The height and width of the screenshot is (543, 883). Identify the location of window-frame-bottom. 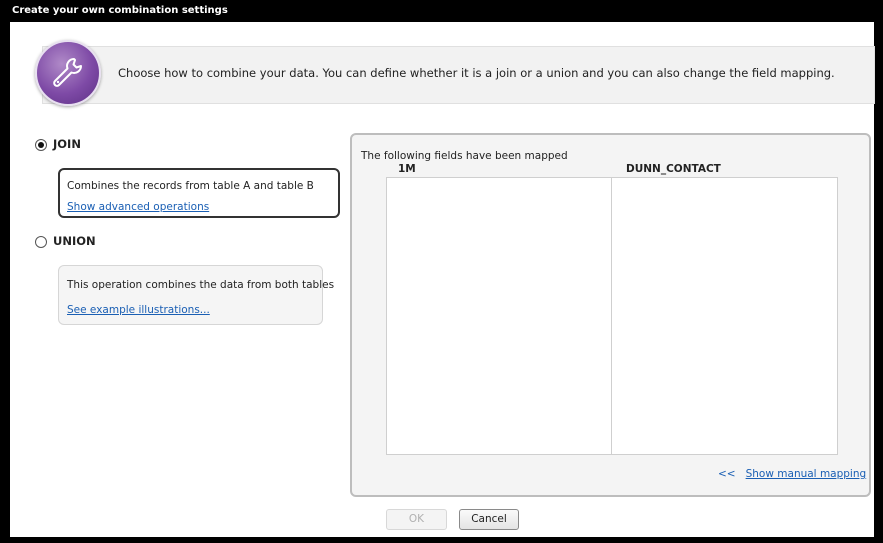
(441, 540).